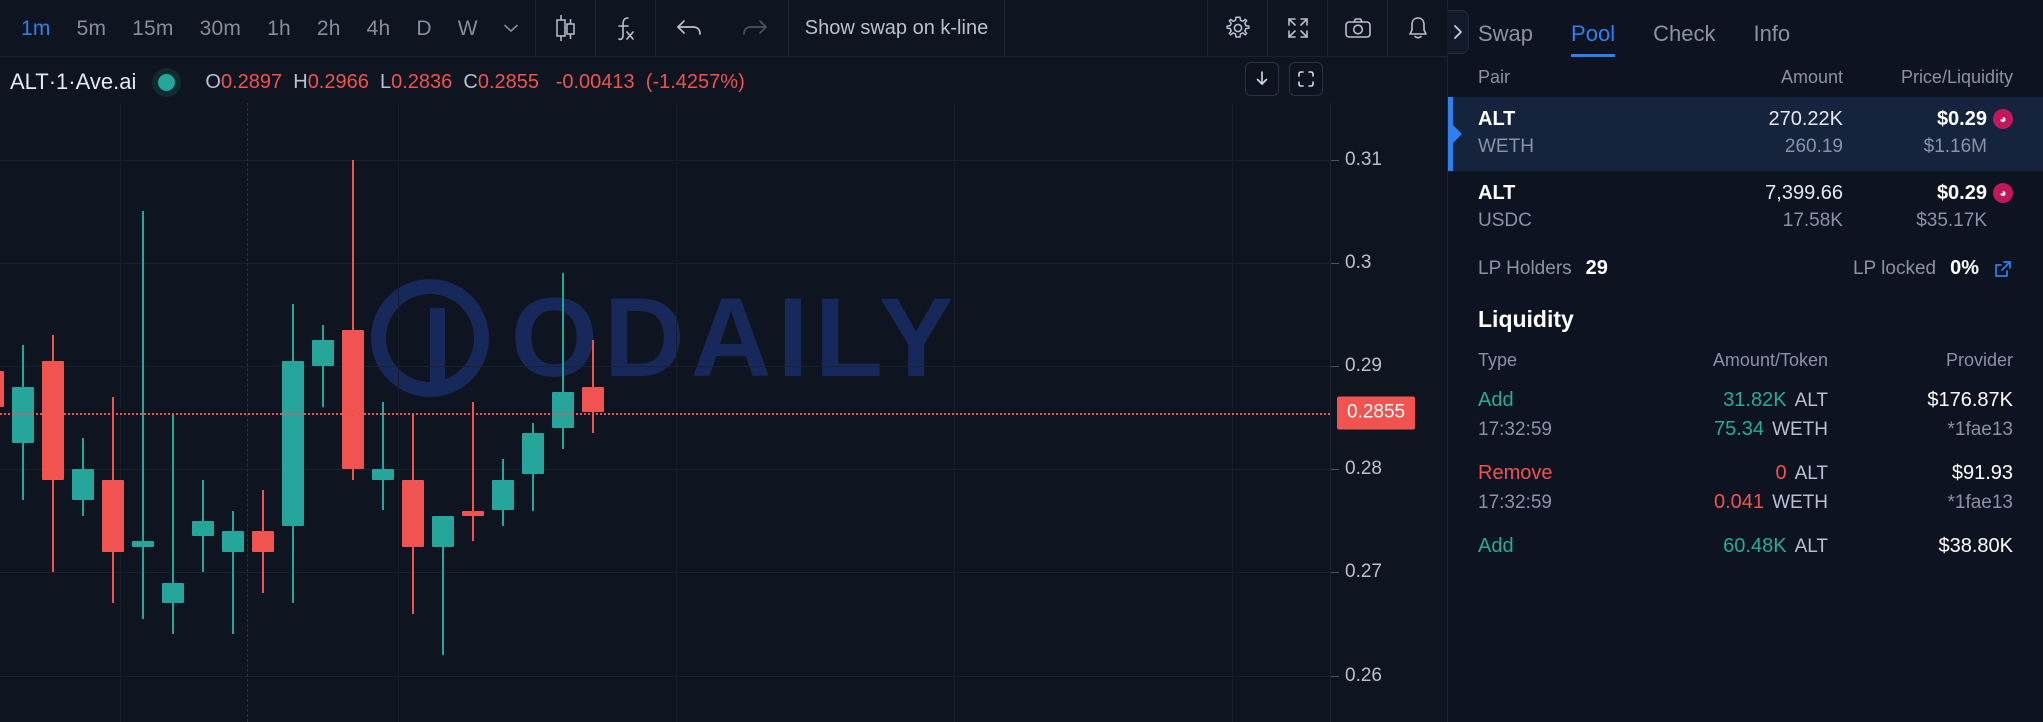  Describe the element at coordinates (1684, 39) in the screenshot. I see `tab-check: Check` at that location.